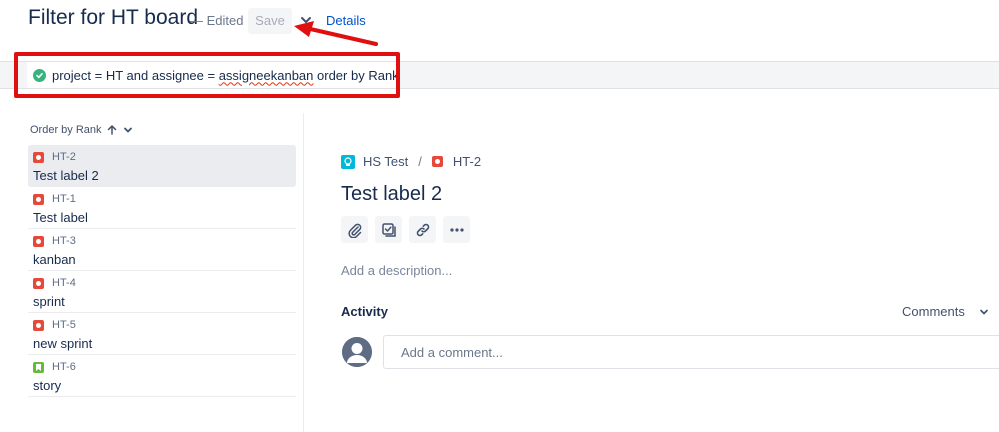  What do you see at coordinates (933, 311) in the screenshot?
I see `activity-filter-label: Comments` at bounding box center [933, 311].